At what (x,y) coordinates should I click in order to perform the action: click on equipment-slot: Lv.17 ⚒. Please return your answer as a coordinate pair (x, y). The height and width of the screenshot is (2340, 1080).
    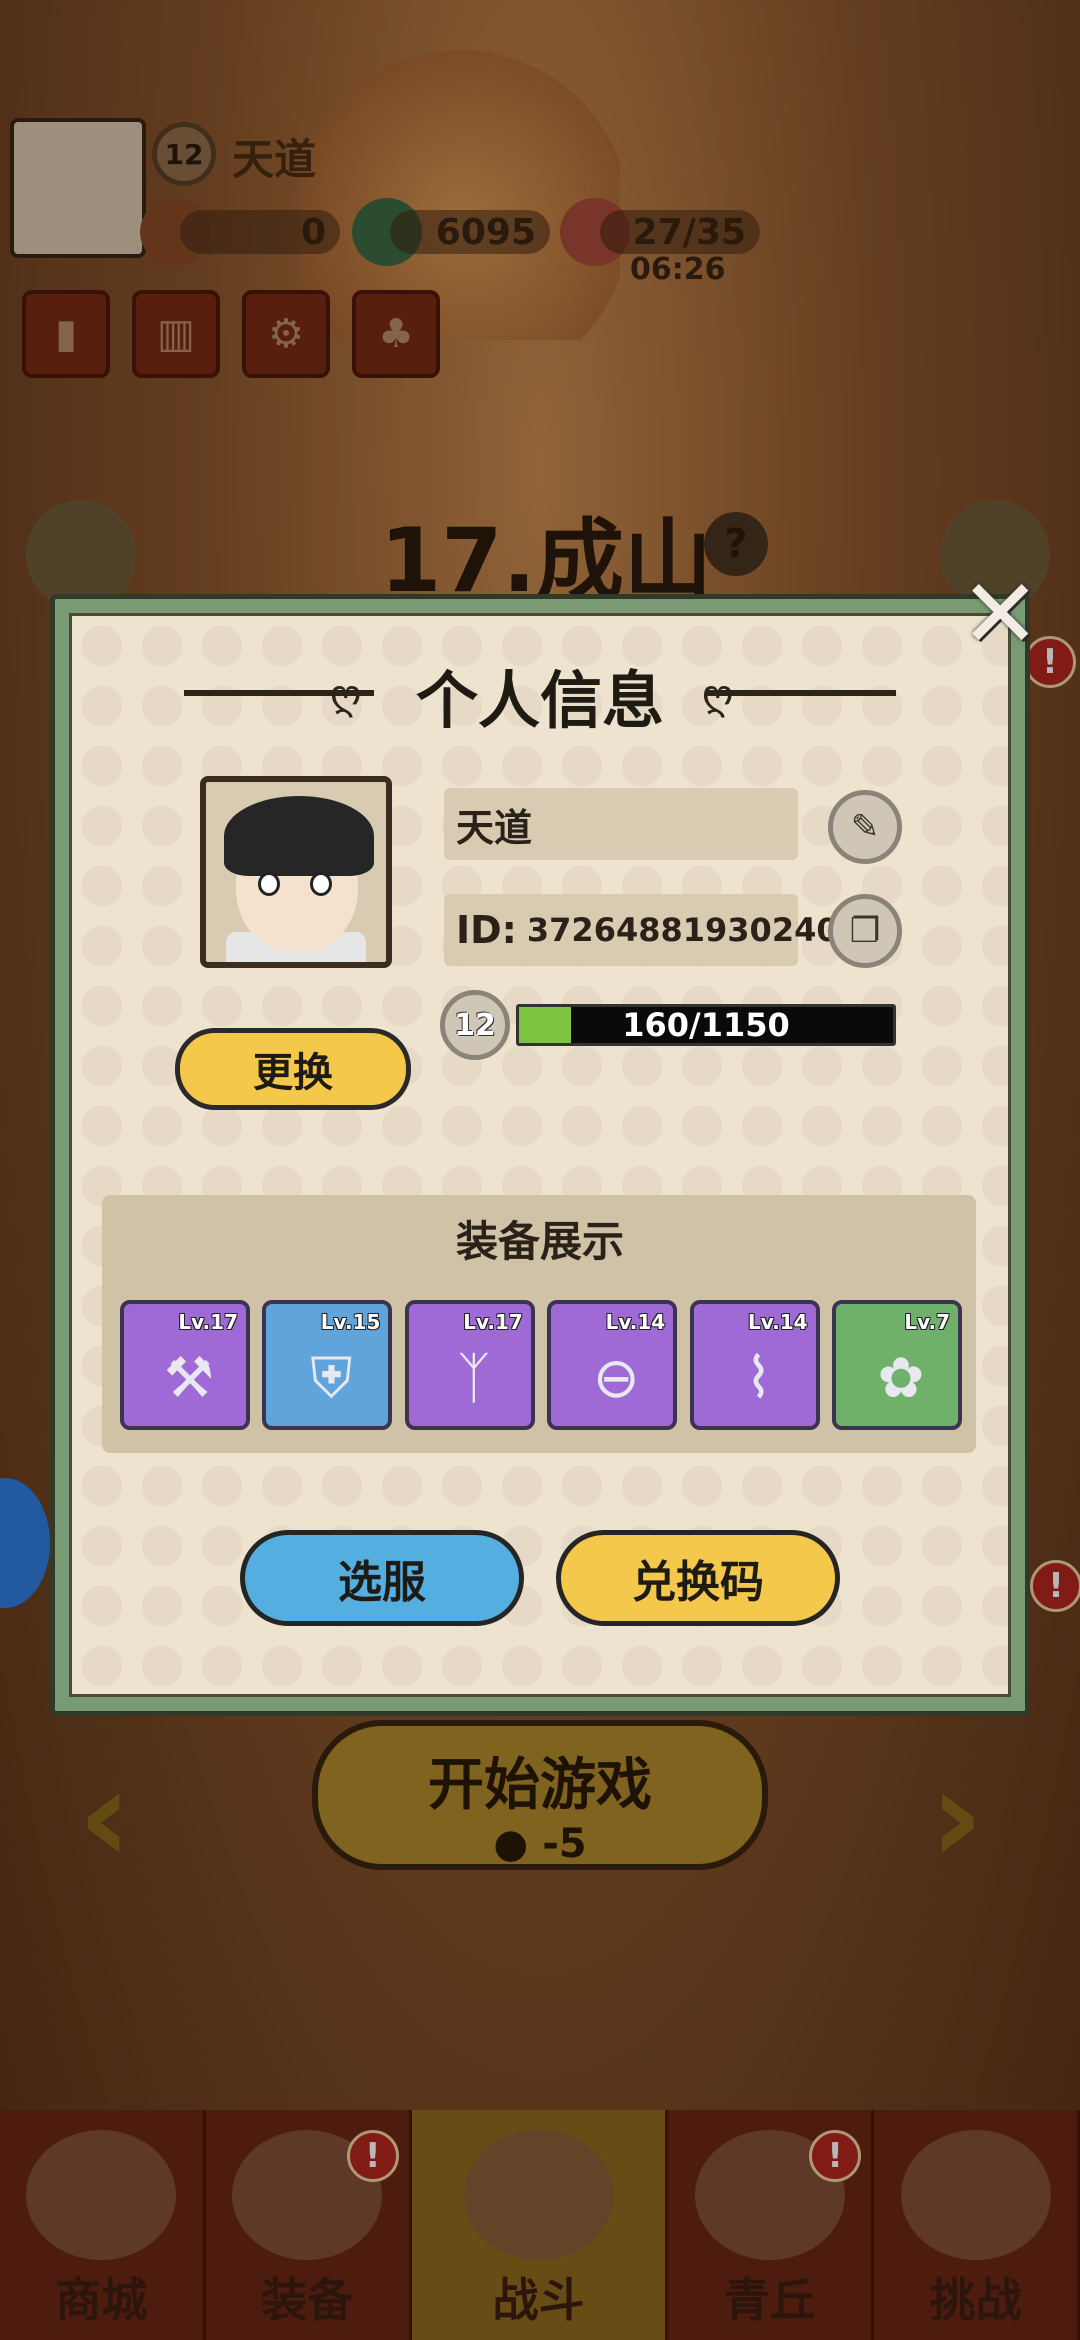
    Looking at the image, I should click on (185, 1365).